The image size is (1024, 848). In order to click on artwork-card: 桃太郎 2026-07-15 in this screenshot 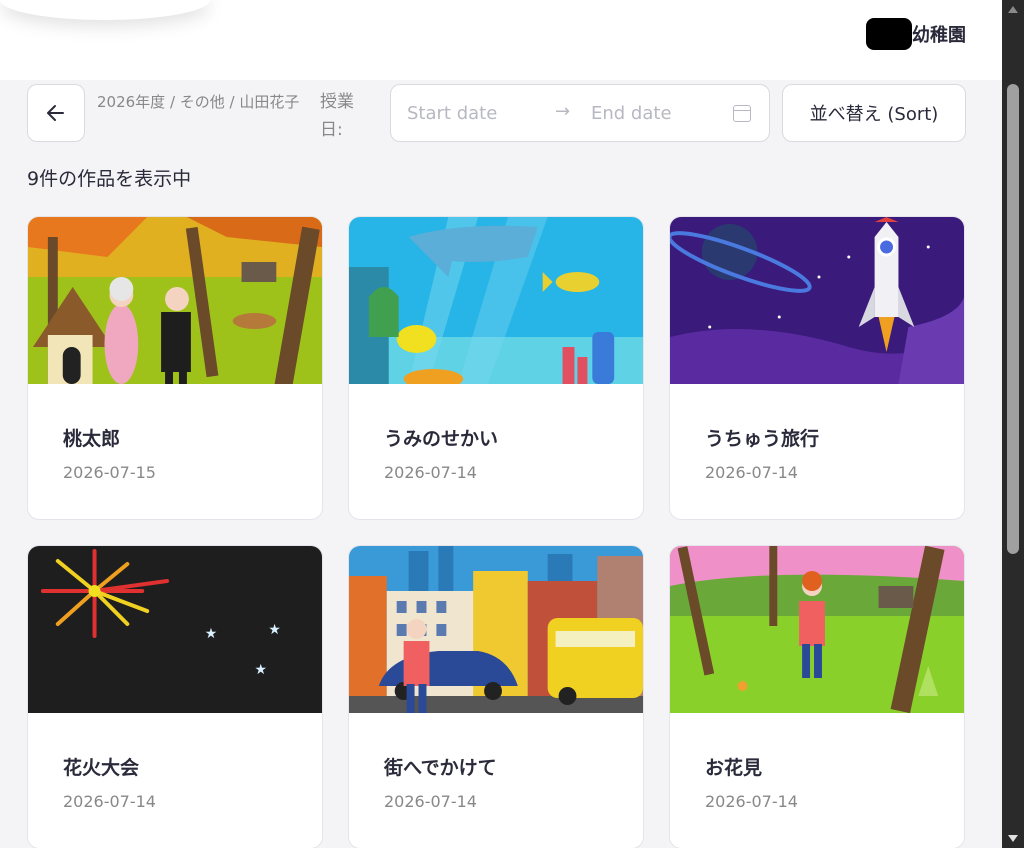, I will do `click(175, 368)`.